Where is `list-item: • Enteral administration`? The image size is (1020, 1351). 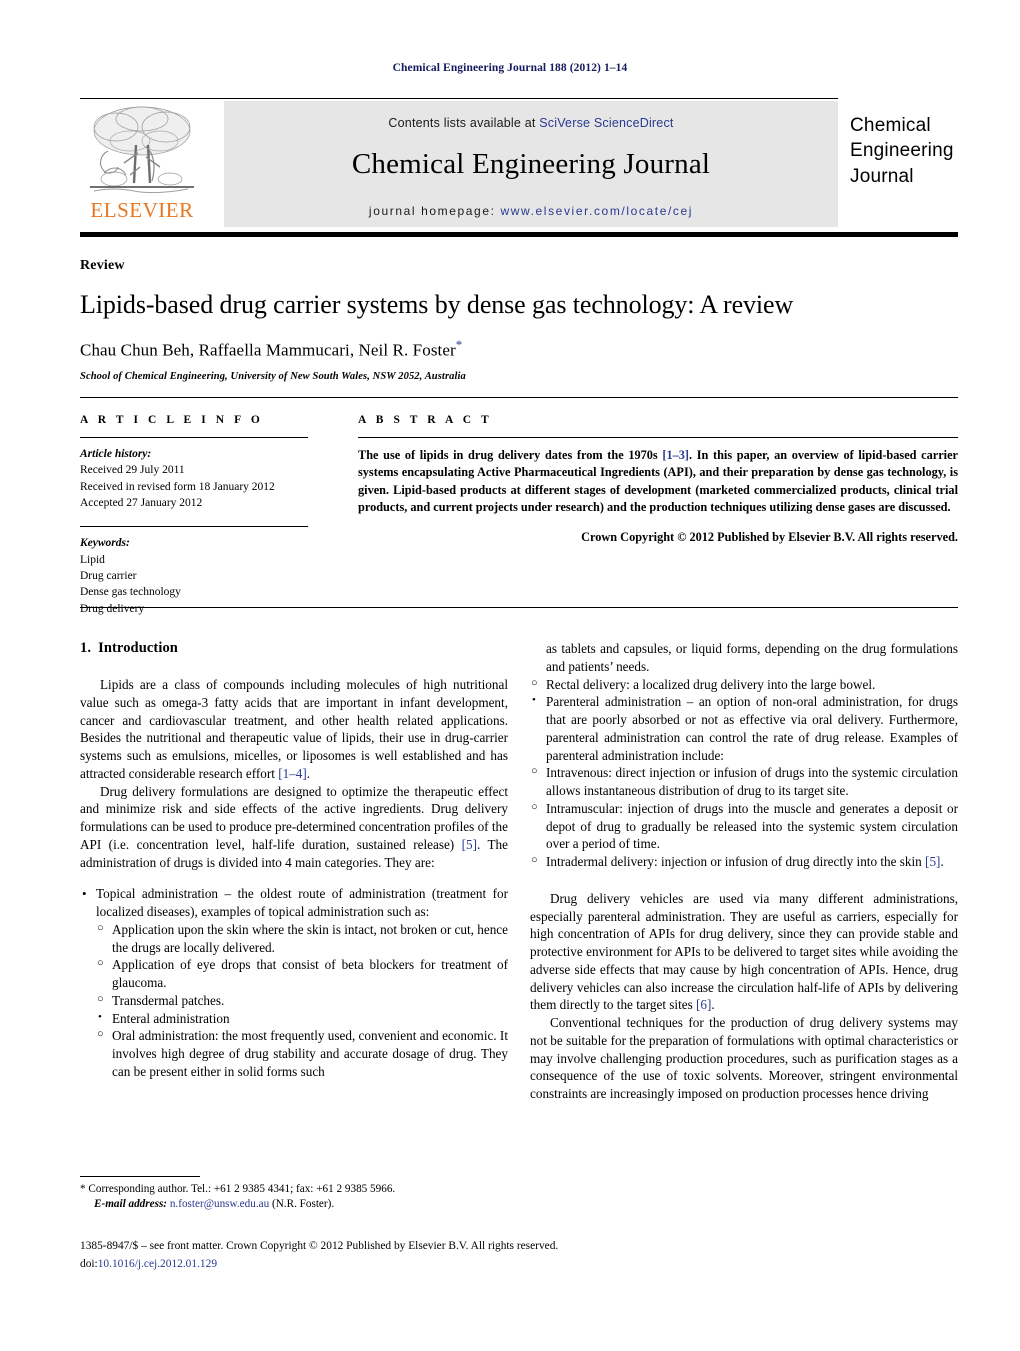 list-item: • Enteral administration is located at coordinates (302, 1019).